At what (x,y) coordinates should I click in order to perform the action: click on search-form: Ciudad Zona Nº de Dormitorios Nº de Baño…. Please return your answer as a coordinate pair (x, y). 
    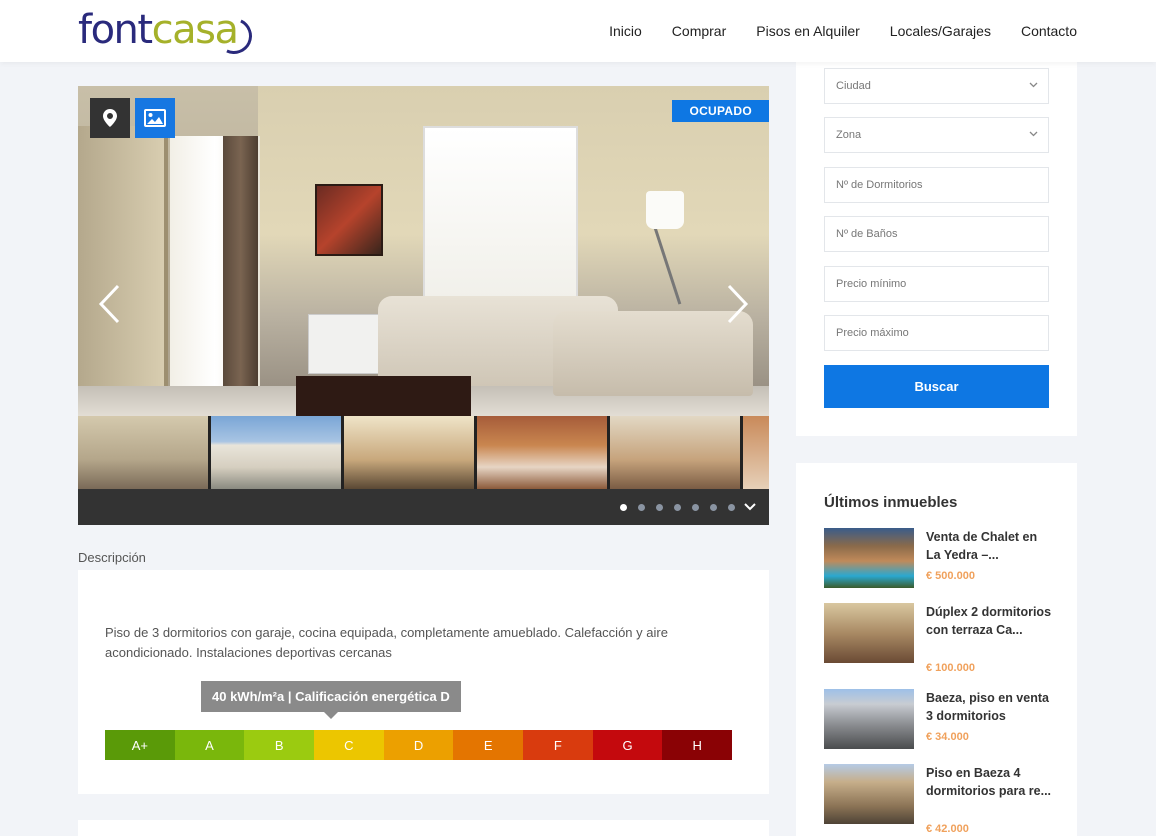
    Looking at the image, I should click on (936, 238).